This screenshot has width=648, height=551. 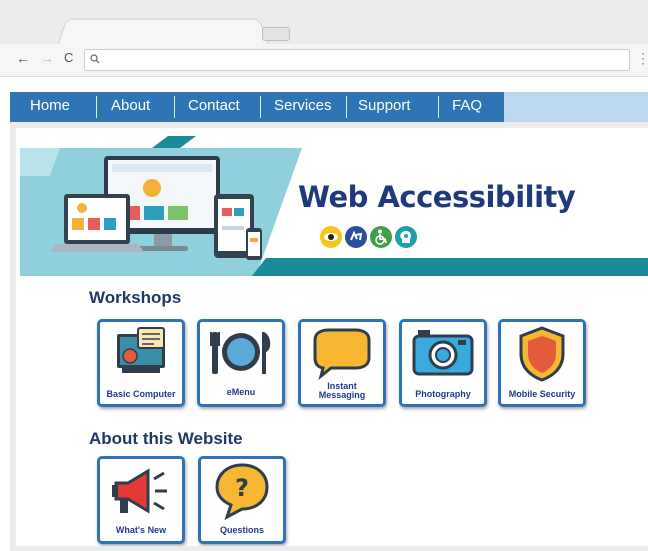 What do you see at coordinates (437, 197) in the screenshot?
I see `banner-title: Web Accessibility` at bounding box center [437, 197].